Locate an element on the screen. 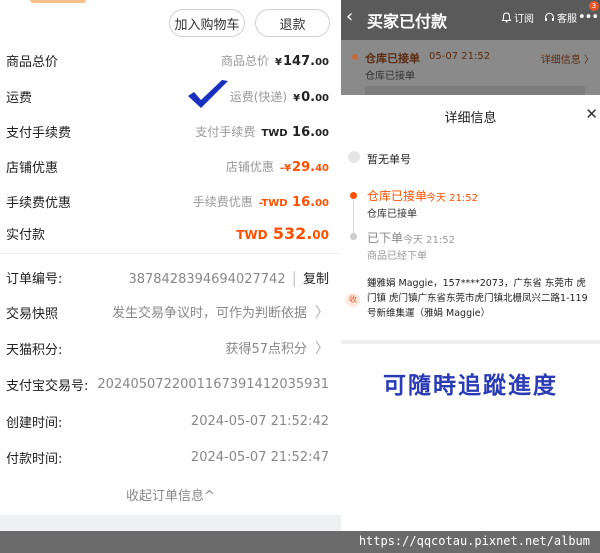 Image resolution: width=600 pixels, height=553 pixels. timeline-step-title: 已下单 is located at coordinates (385, 238).